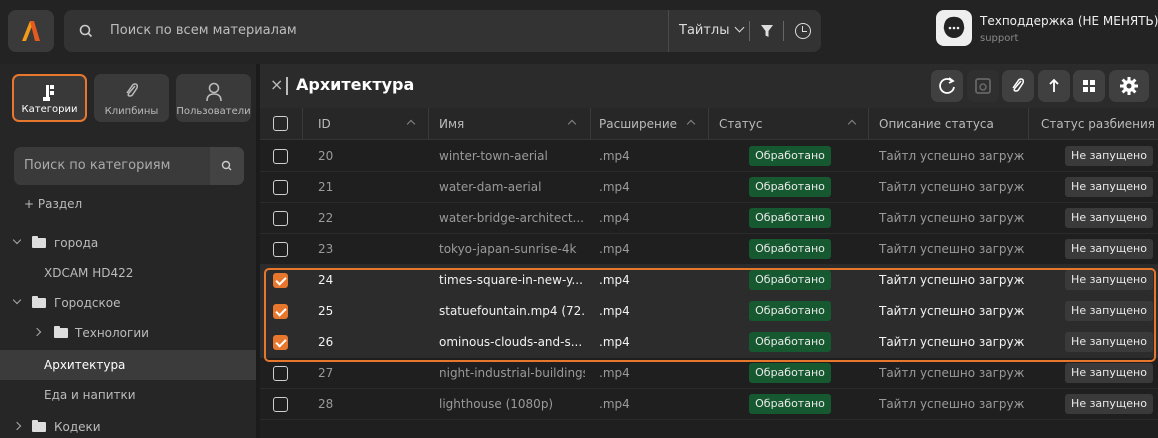 The width and height of the screenshot is (1158, 438). What do you see at coordinates (999, 38) in the screenshot?
I see `user-login: support` at bounding box center [999, 38].